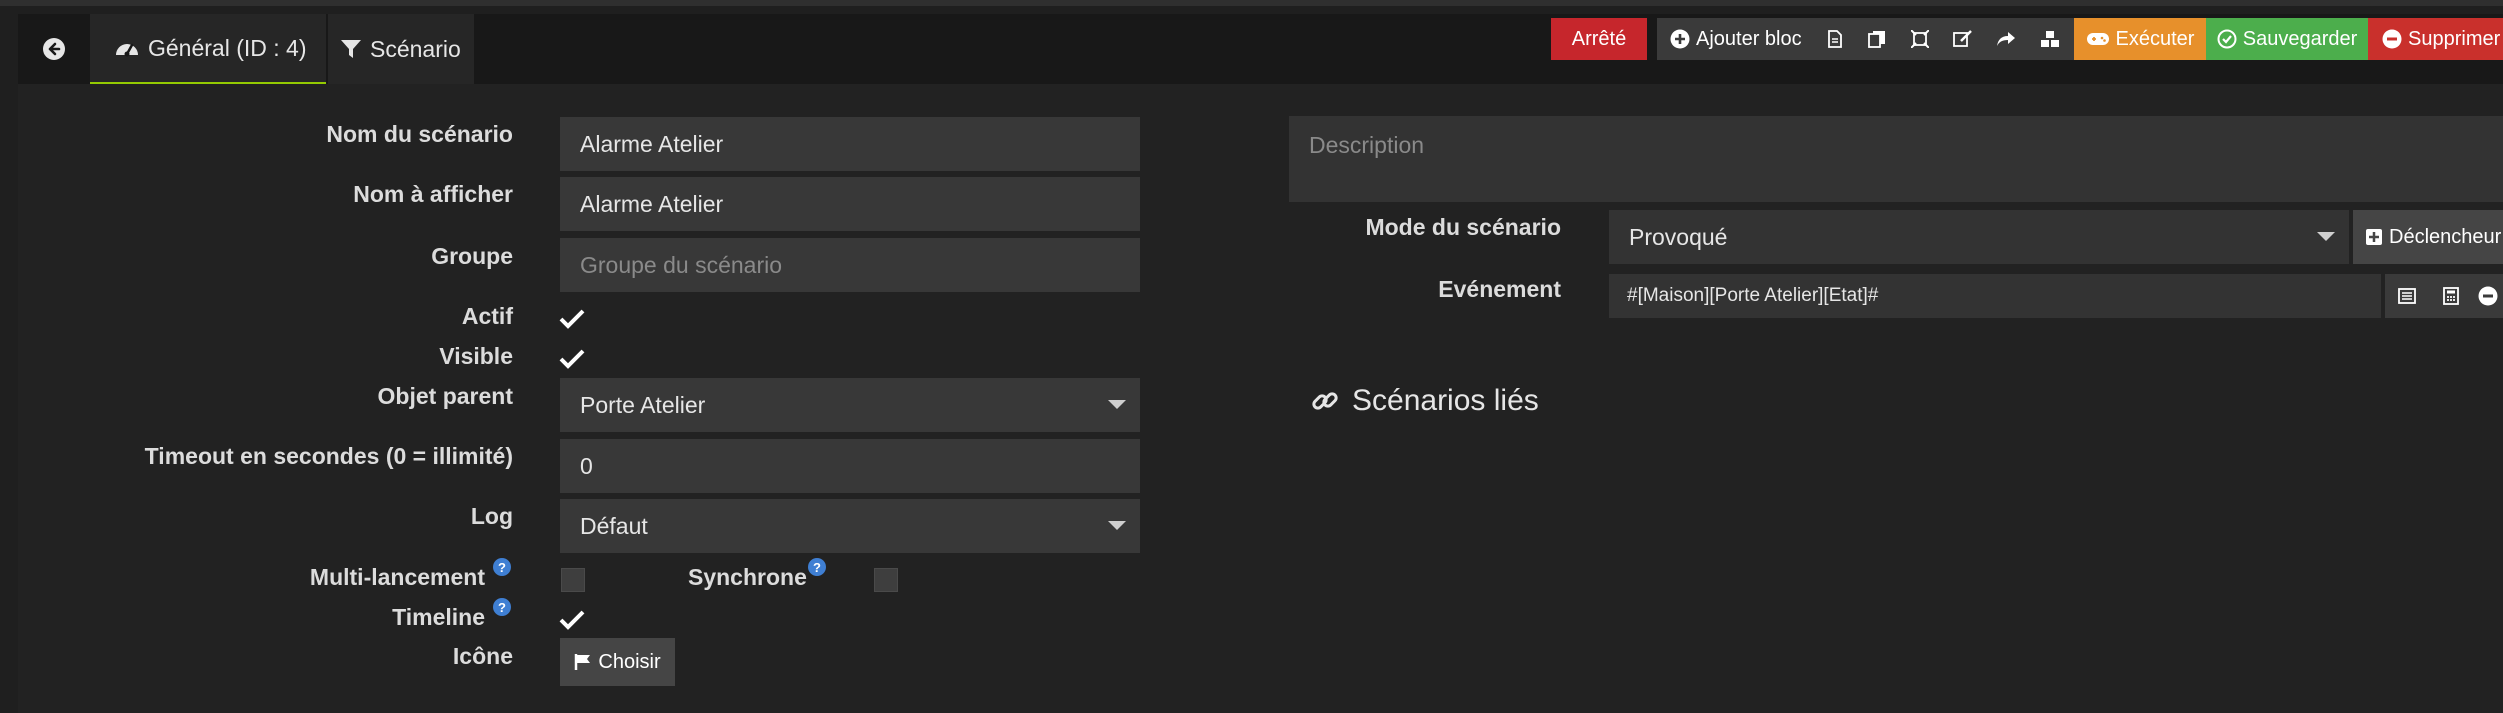 This screenshot has height=713, width=2503. What do you see at coordinates (1995, 296) in the screenshot?
I see `event-input: #[Maison][Porte Atelier][Etat]#` at bounding box center [1995, 296].